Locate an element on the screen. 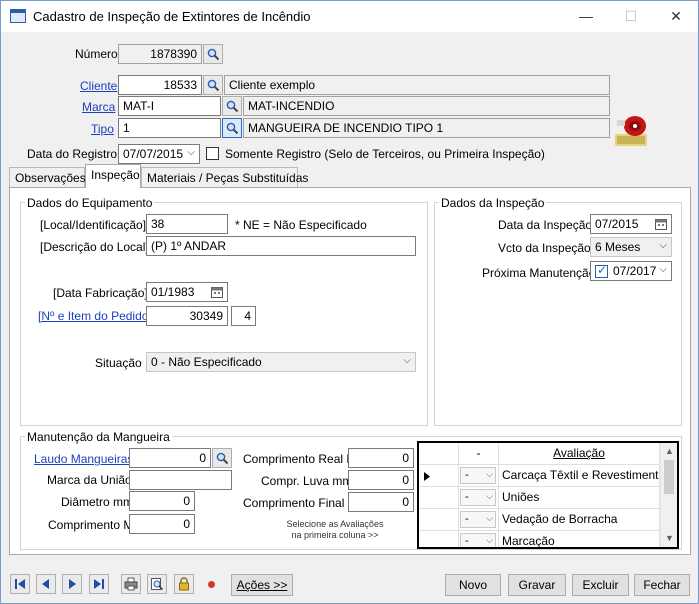  lock-button is located at coordinates (184, 584).